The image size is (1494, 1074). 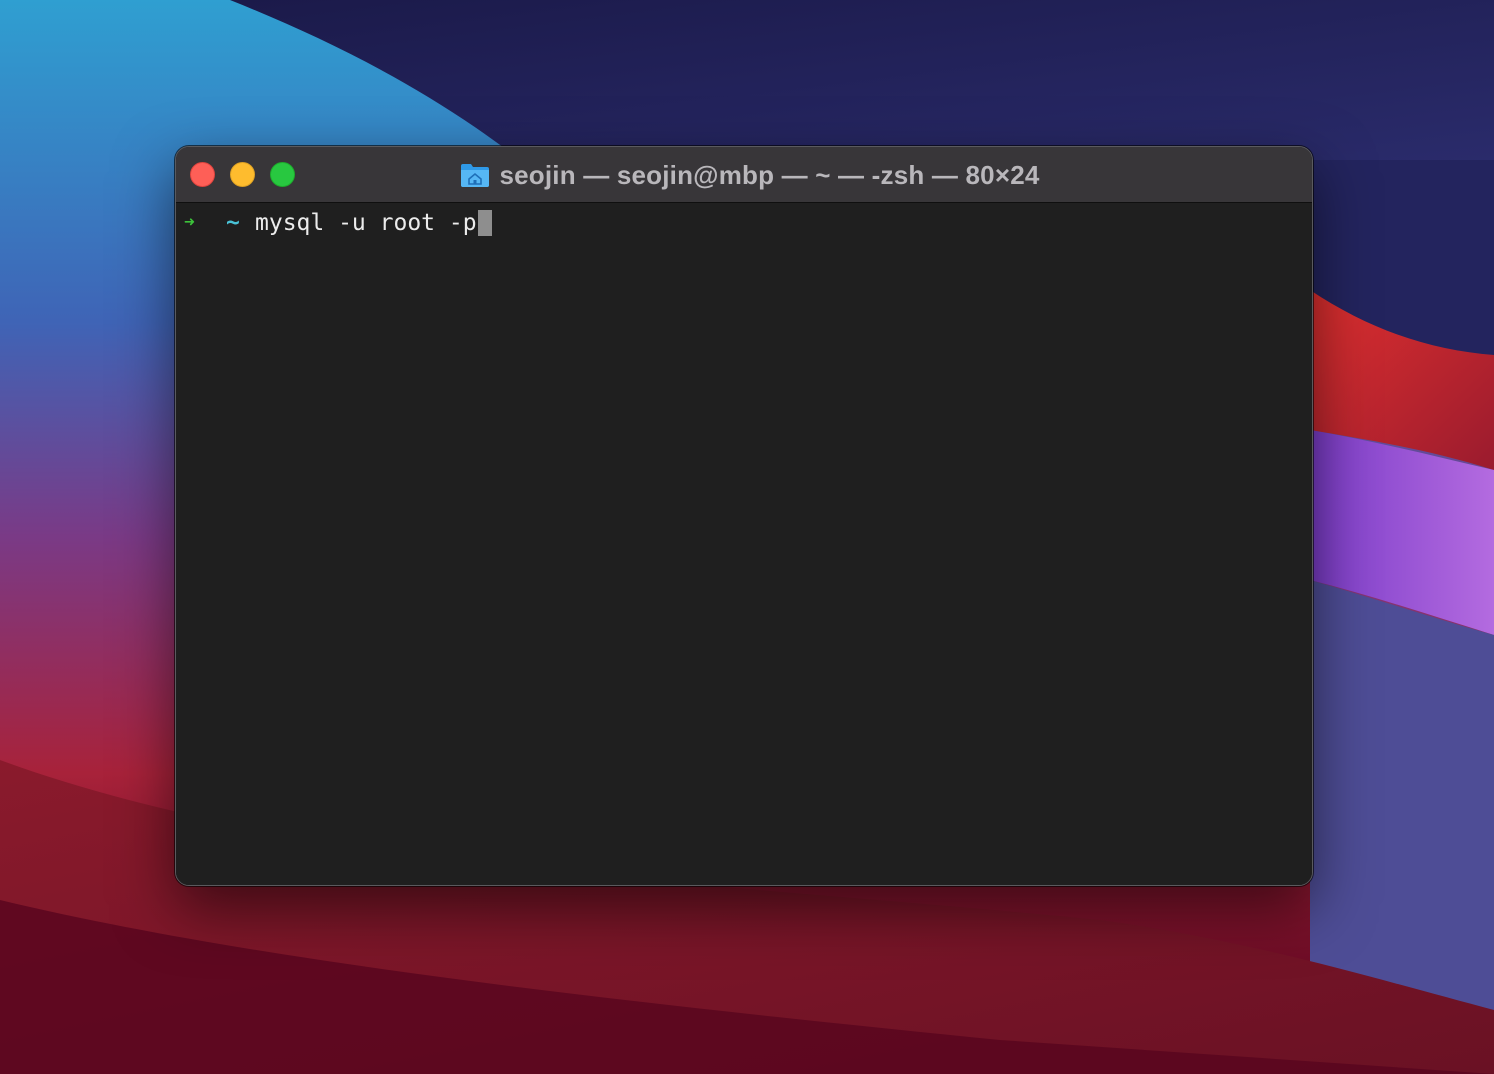 I want to click on command-input: mysql -u root -p, so click(x=366, y=223).